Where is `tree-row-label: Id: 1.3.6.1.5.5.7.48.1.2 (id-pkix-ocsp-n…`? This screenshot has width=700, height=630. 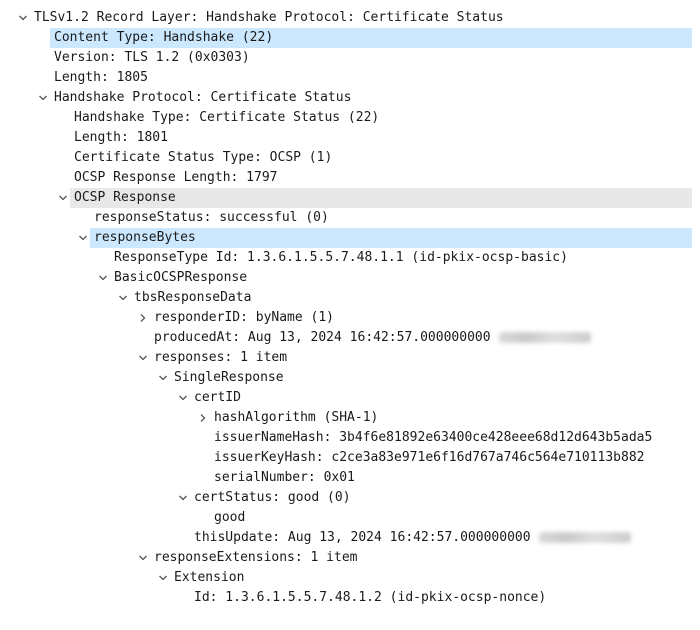
tree-row-label: Id: 1.3.6.1.5.5.7.48.1.2 (id-pkix-ocsp-n… is located at coordinates (370, 597).